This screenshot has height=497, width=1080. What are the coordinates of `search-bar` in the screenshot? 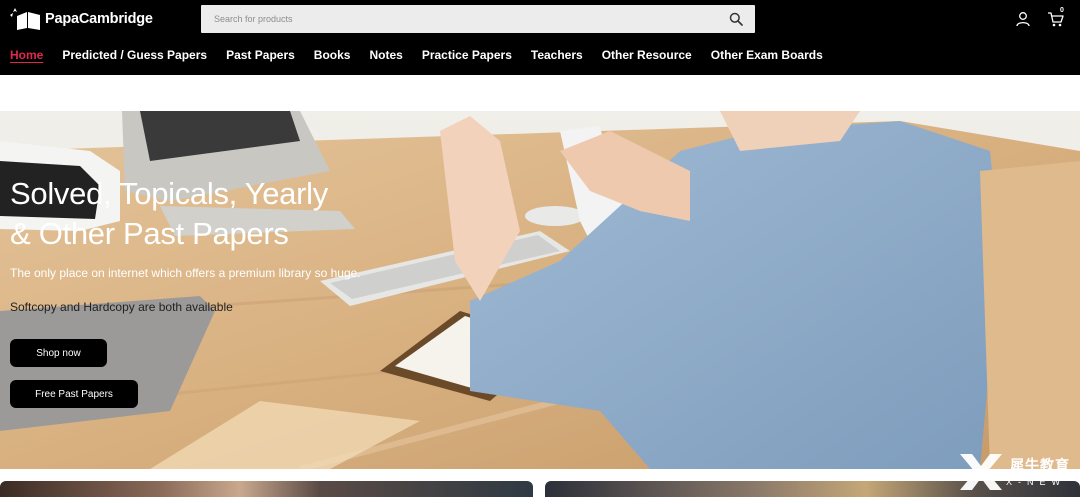 It's located at (478, 19).